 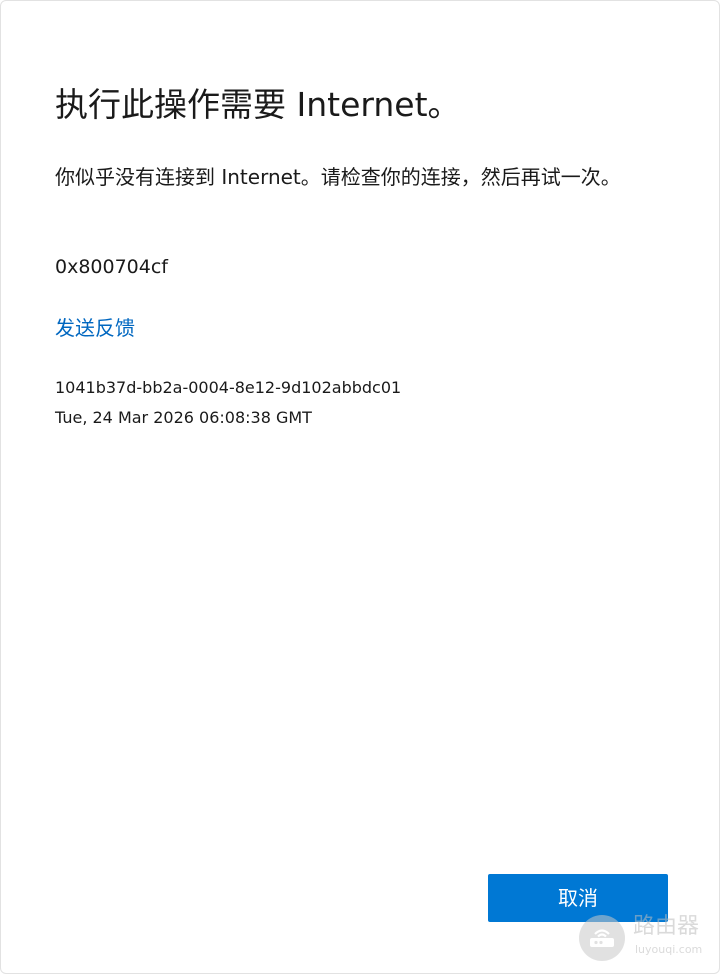 What do you see at coordinates (578, 898) in the screenshot?
I see `cancel-button: 取消` at bounding box center [578, 898].